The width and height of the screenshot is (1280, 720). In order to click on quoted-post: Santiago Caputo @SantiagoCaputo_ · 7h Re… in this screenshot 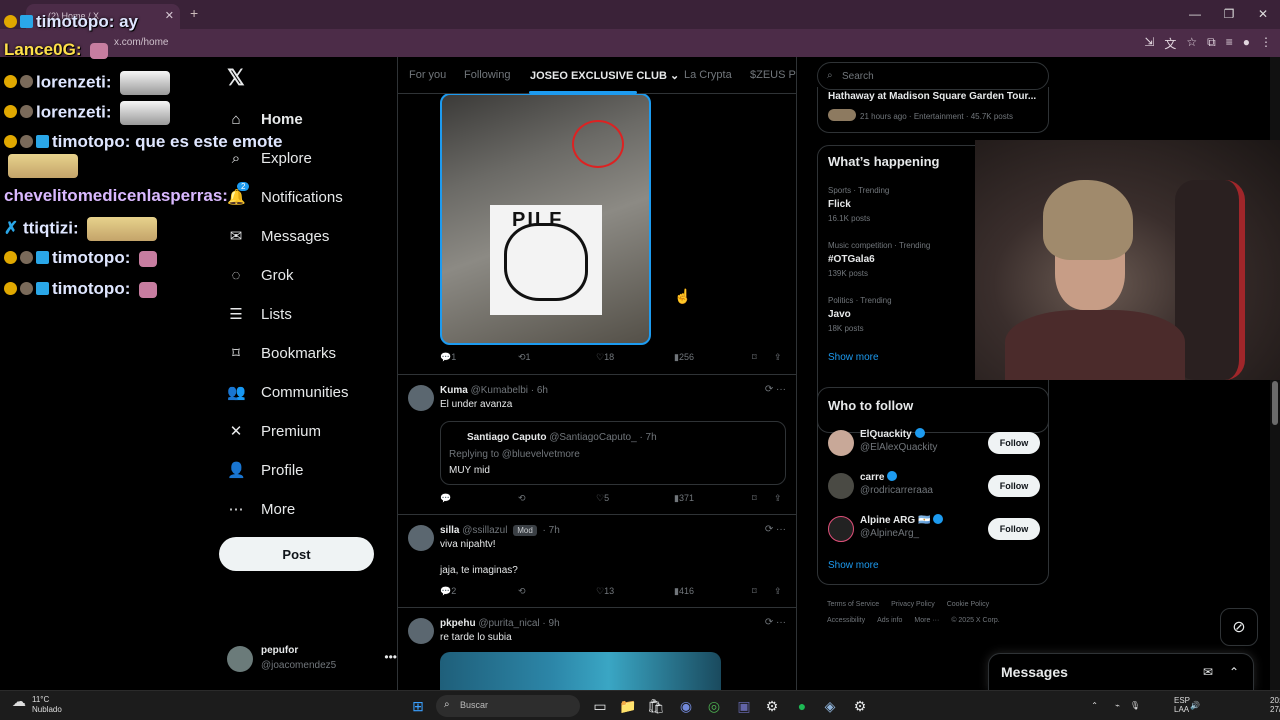, I will do `click(613, 453)`.